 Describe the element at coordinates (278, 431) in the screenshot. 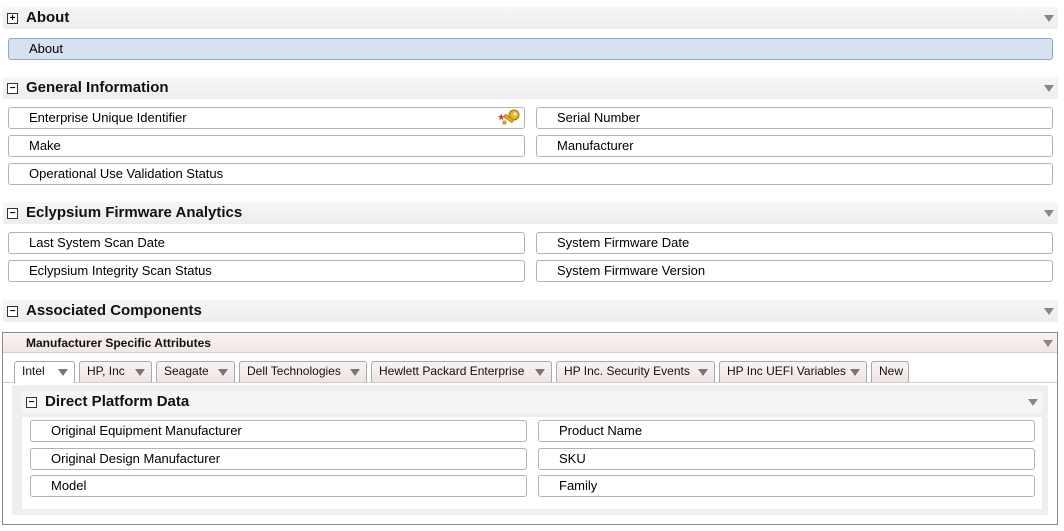

I see `original-equipment-manufacturer-field: Original Equipment Manufacturer` at that location.